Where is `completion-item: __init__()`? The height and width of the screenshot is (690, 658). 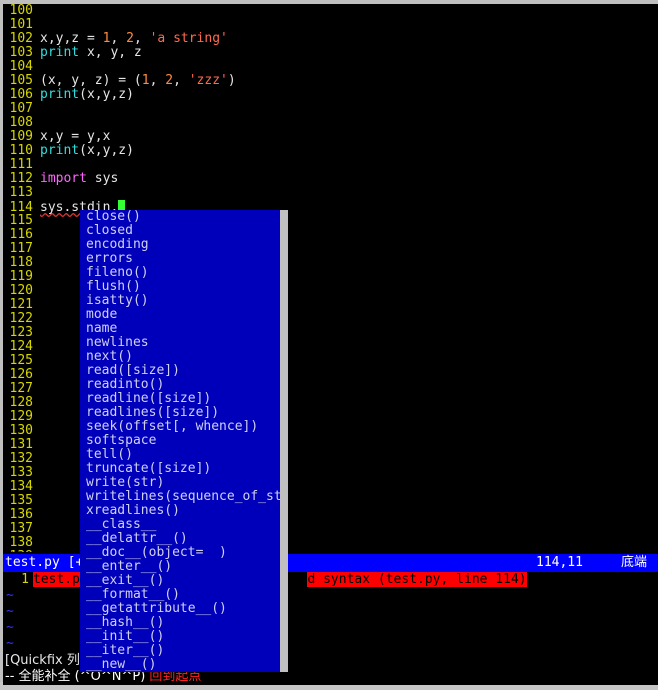 completion-item: __init__() is located at coordinates (184, 637).